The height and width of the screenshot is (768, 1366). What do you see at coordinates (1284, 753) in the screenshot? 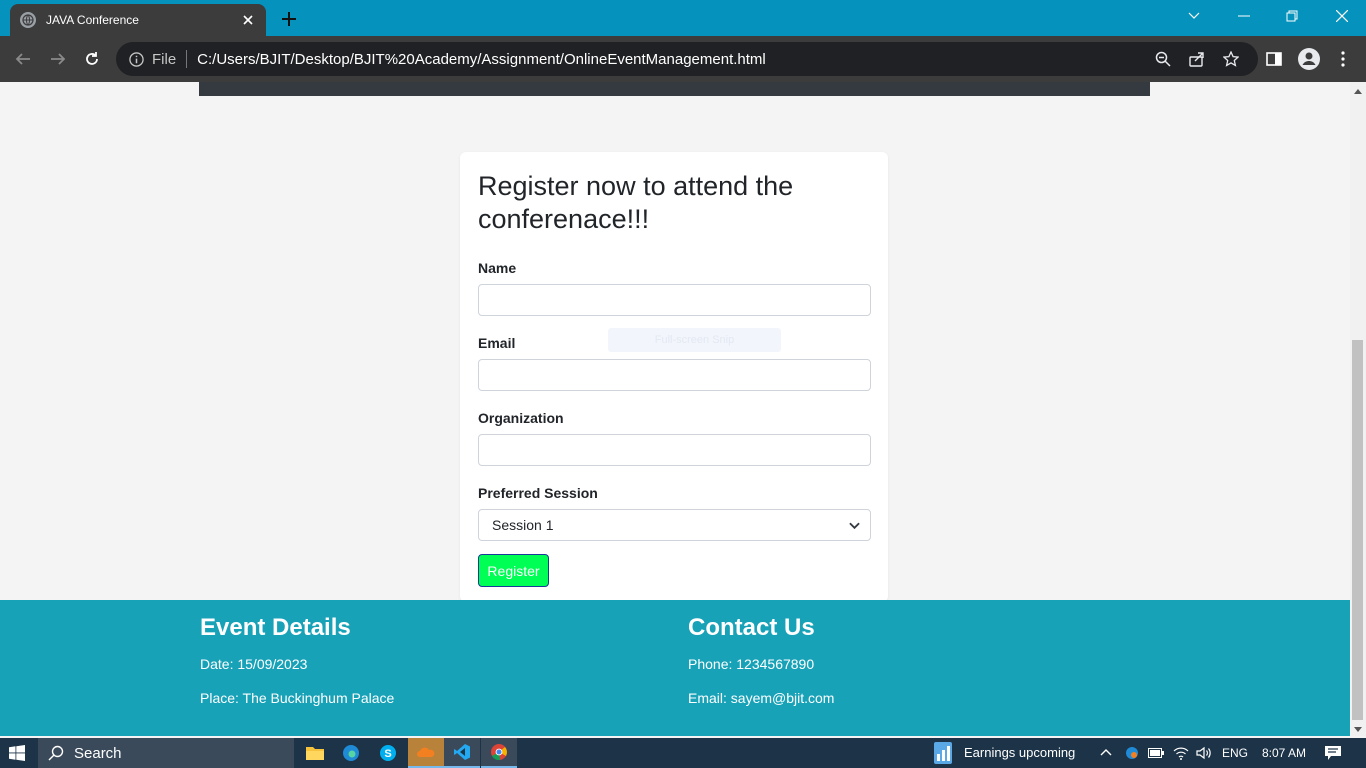
I see `clock: 8:07 AM` at bounding box center [1284, 753].